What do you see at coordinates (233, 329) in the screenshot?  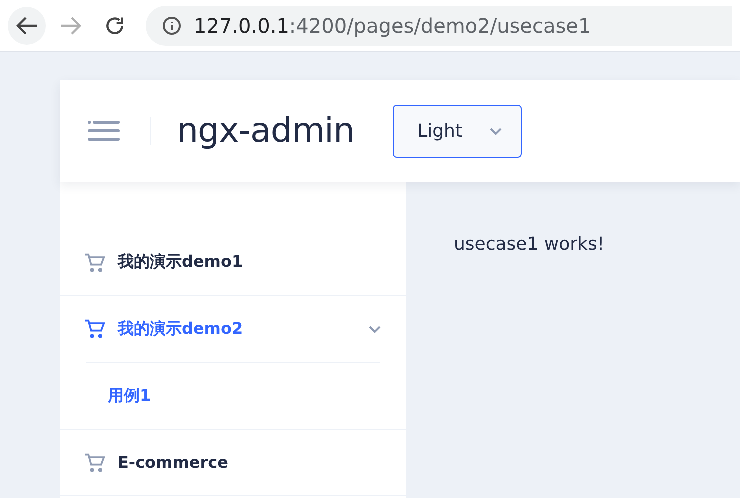 I see `menu-item: 我的演示demo2` at bounding box center [233, 329].